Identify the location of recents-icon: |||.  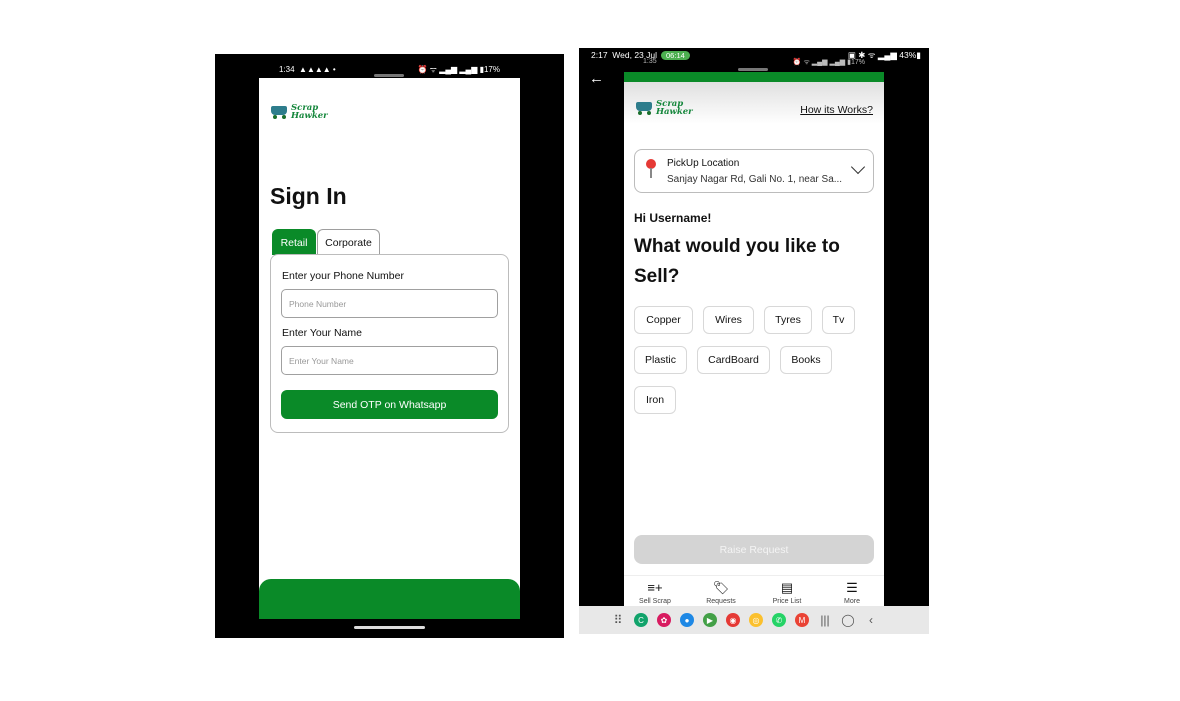
(825, 620).